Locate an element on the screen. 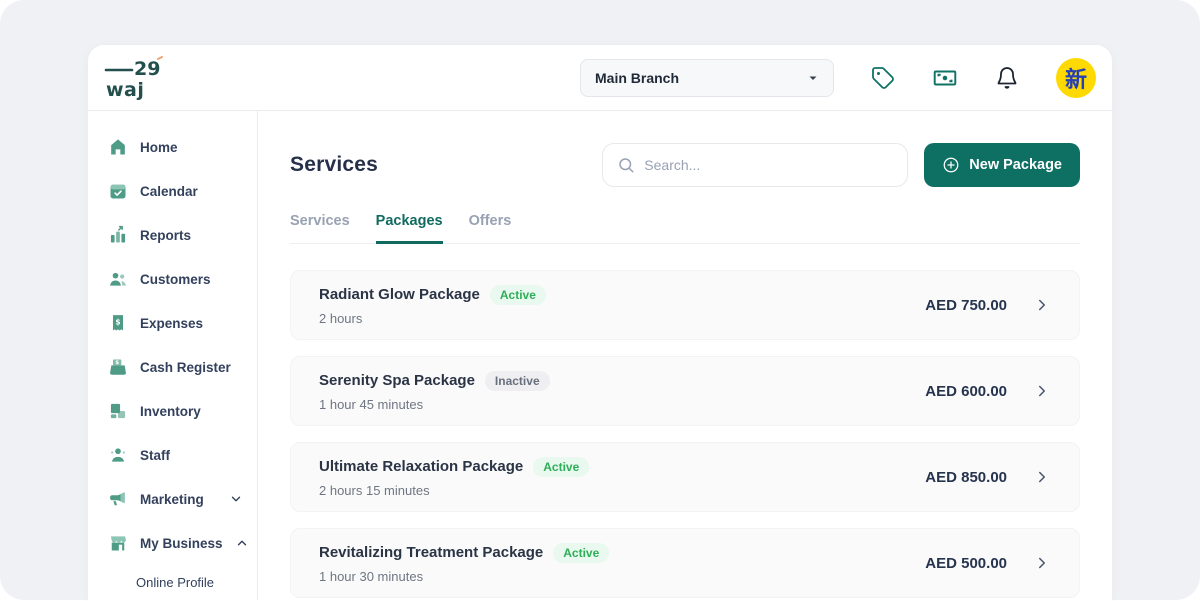 The image size is (1200, 601). tabs: Services Packages Offers is located at coordinates (685, 228).